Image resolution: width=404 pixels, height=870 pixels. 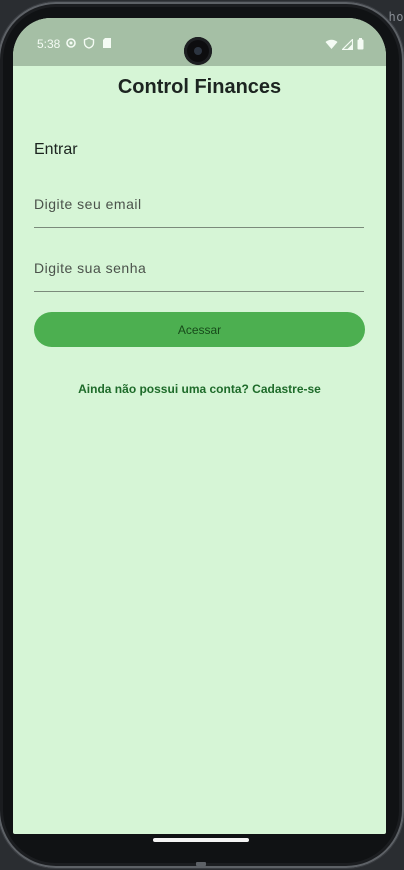 I want to click on status-icons-left, so click(x=89, y=43).